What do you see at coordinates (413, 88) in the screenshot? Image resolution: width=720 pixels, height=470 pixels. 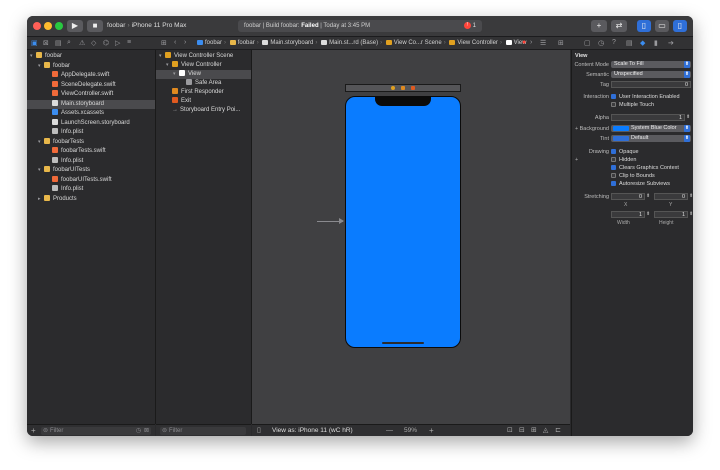 I see `exit-dock-icon` at bounding box center [413, 88].